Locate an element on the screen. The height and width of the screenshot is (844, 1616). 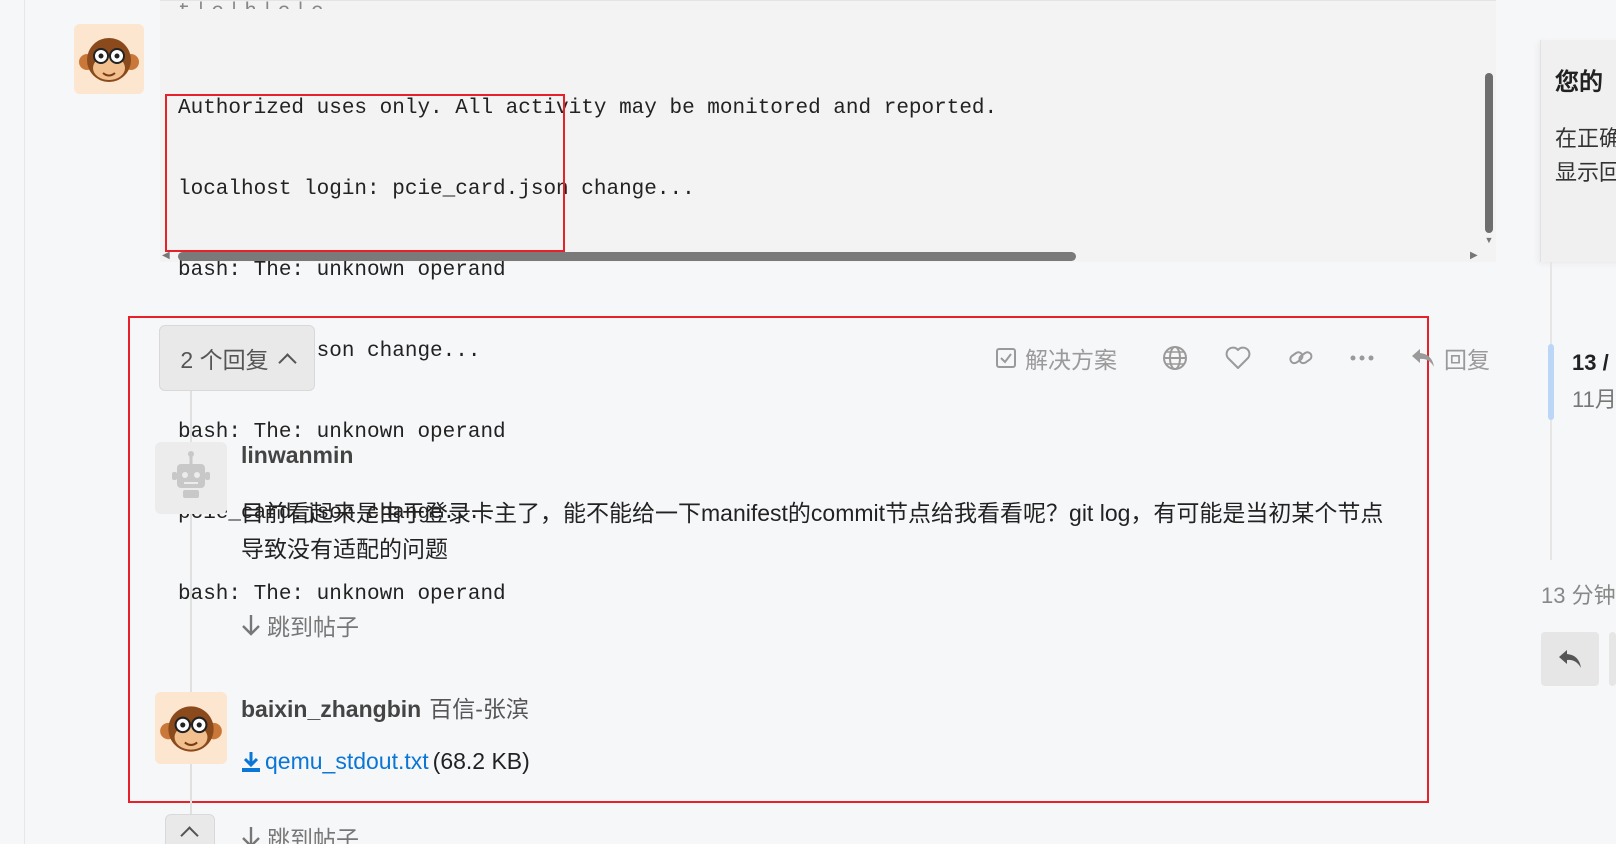
reply-avatar-robot is located at coordinates (191, 478).